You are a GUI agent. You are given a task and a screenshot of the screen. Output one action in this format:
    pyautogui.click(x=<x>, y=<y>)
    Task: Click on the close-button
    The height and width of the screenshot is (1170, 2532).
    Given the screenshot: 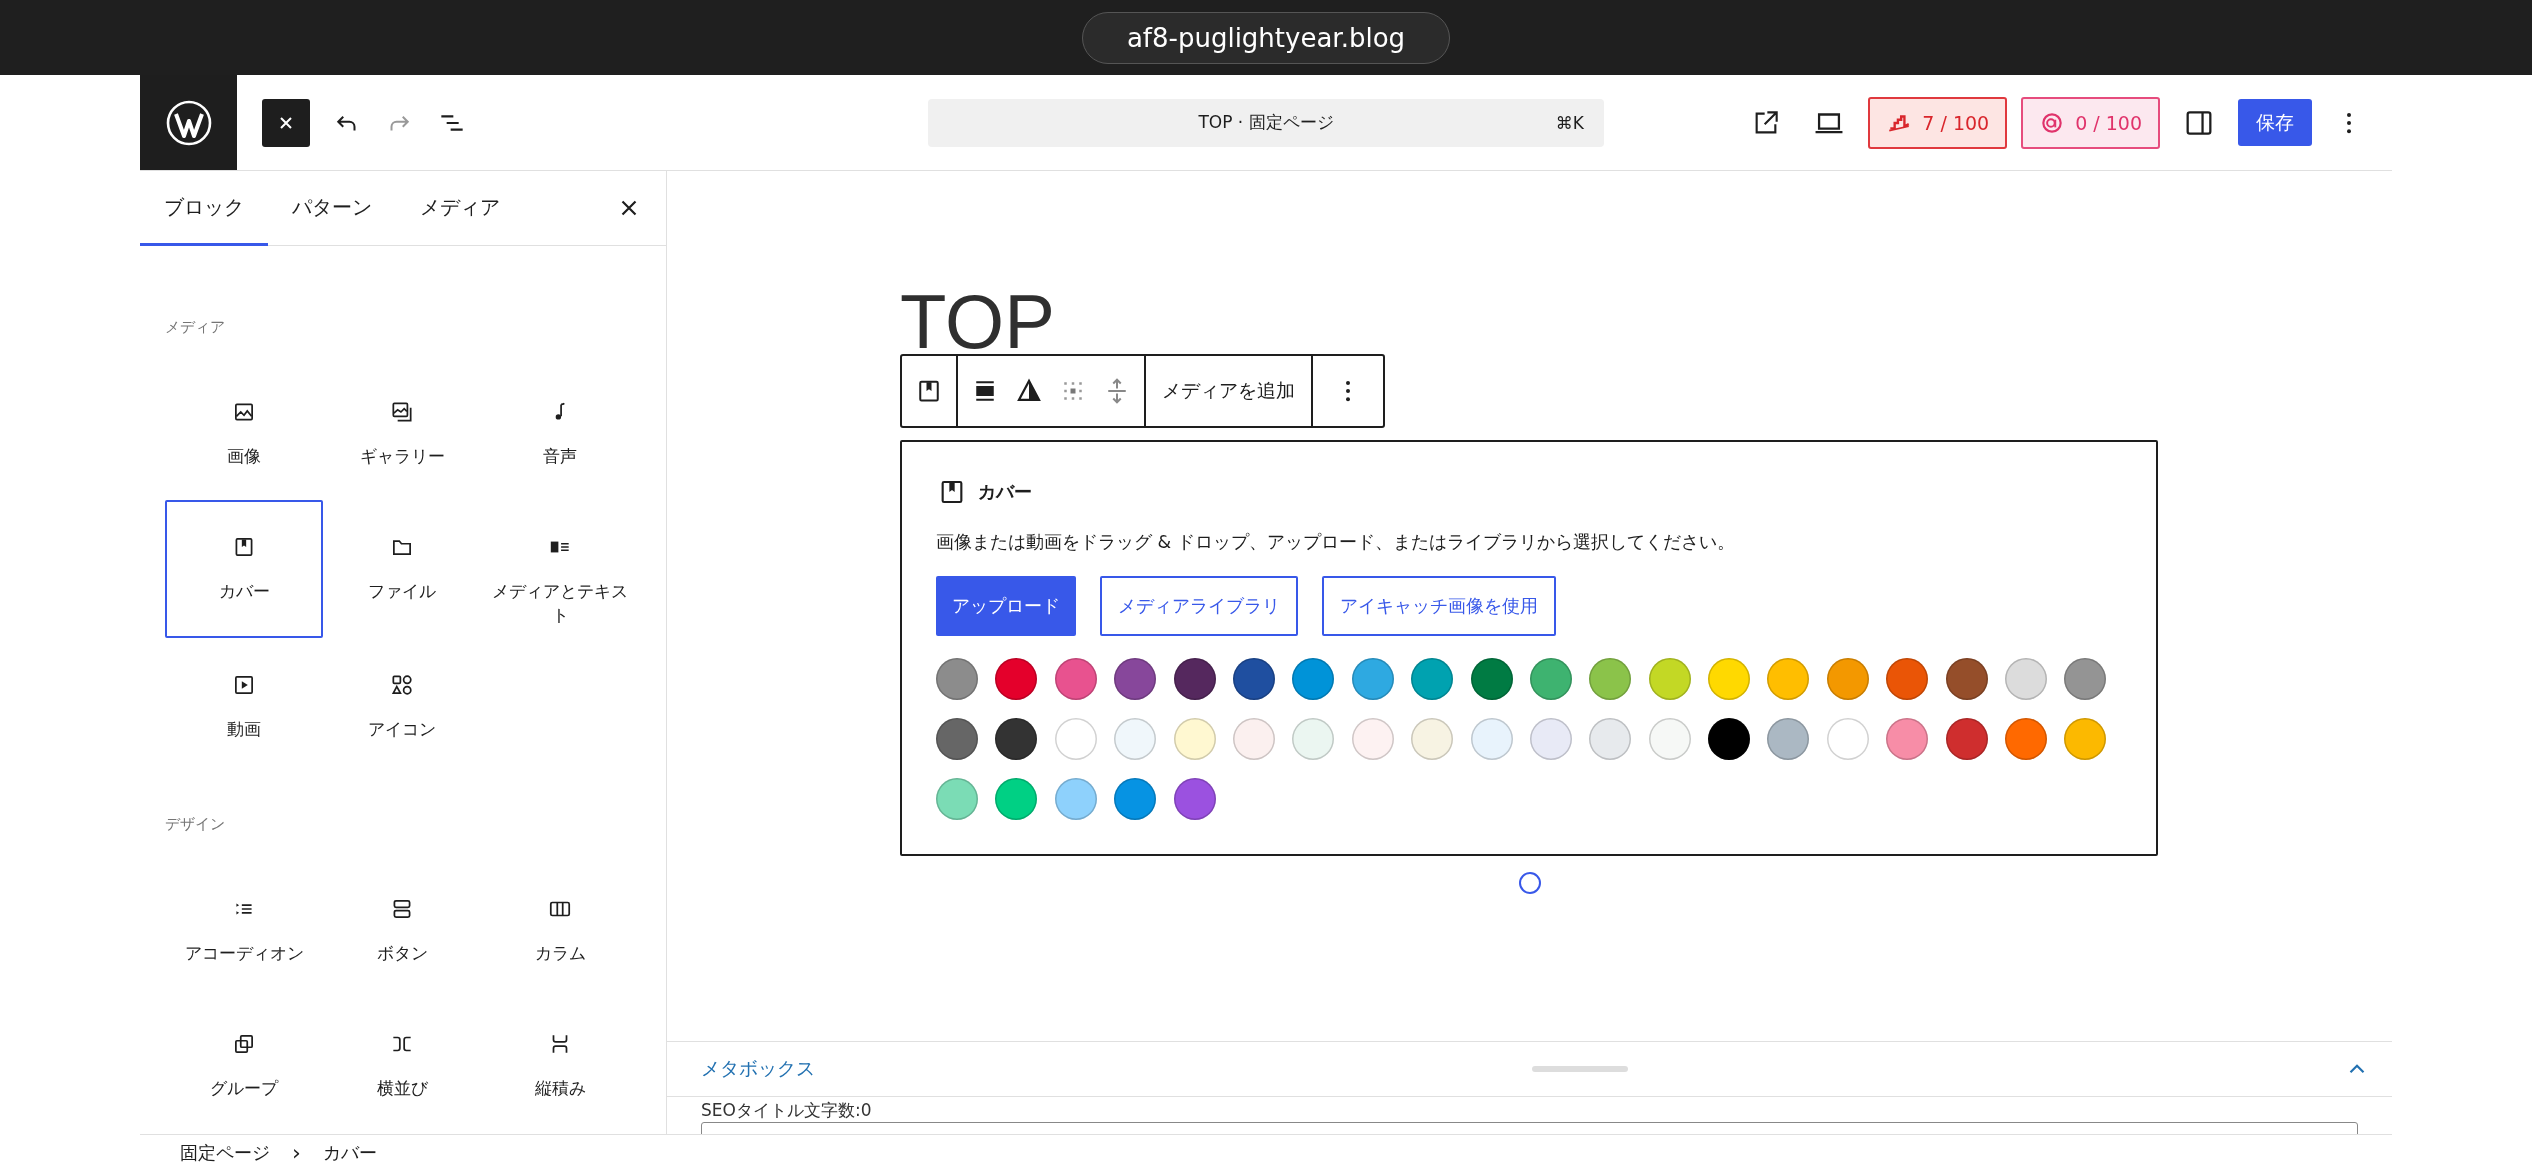 What is the action you would take?
    pyautogui.click(x=286, y=122)
    